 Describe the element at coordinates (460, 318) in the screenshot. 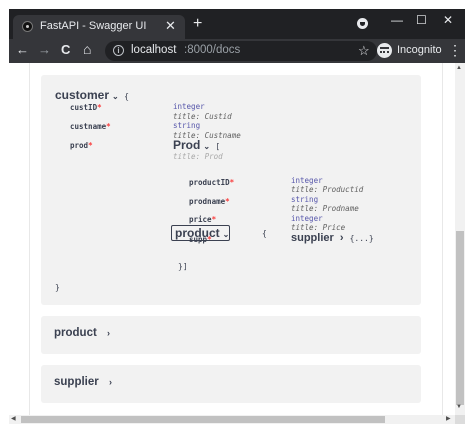

I see `vertical-scroll-thumb` at that location.